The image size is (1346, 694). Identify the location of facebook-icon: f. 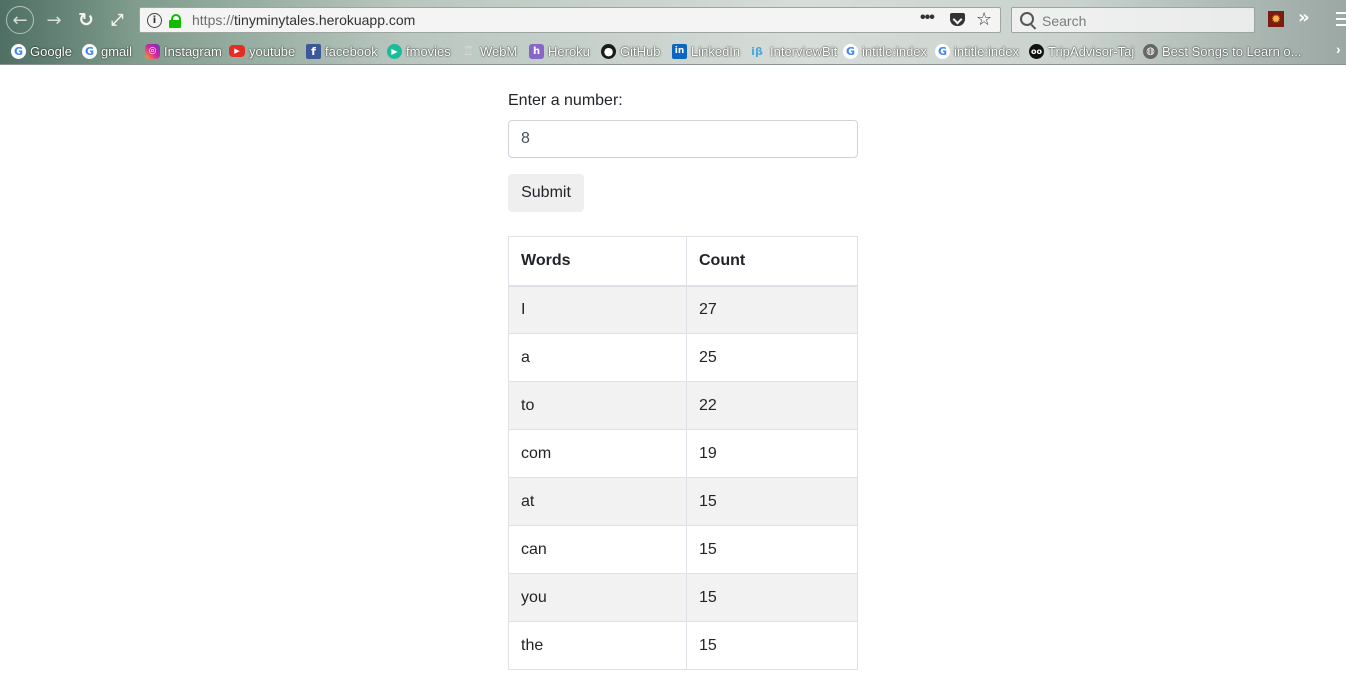
(313, 51).